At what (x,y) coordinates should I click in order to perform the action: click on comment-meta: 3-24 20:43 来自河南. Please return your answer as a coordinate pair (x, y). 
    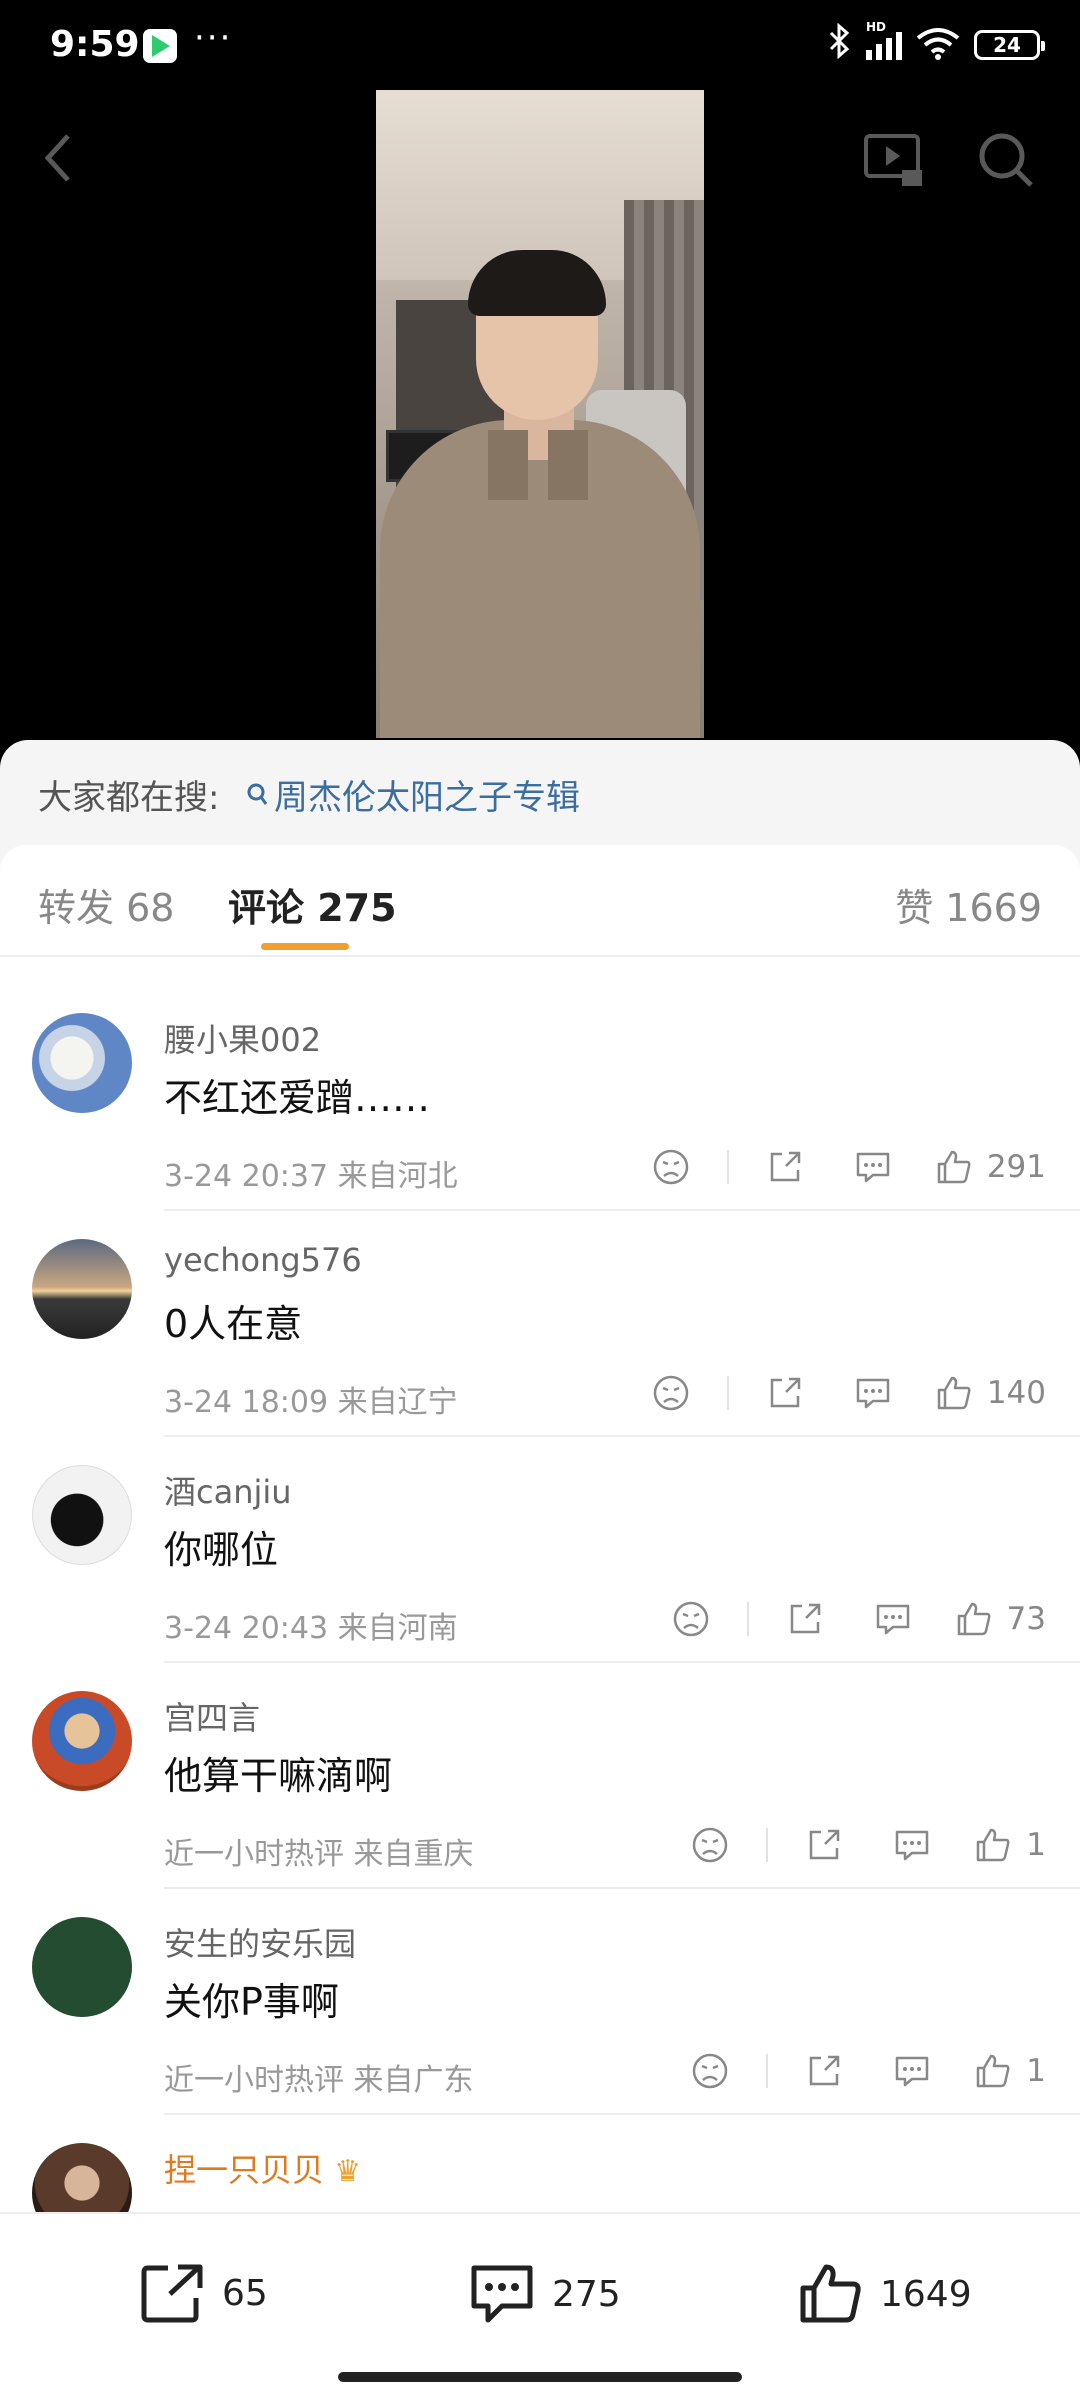
    Looking at the image, I should click on (311, 1625).